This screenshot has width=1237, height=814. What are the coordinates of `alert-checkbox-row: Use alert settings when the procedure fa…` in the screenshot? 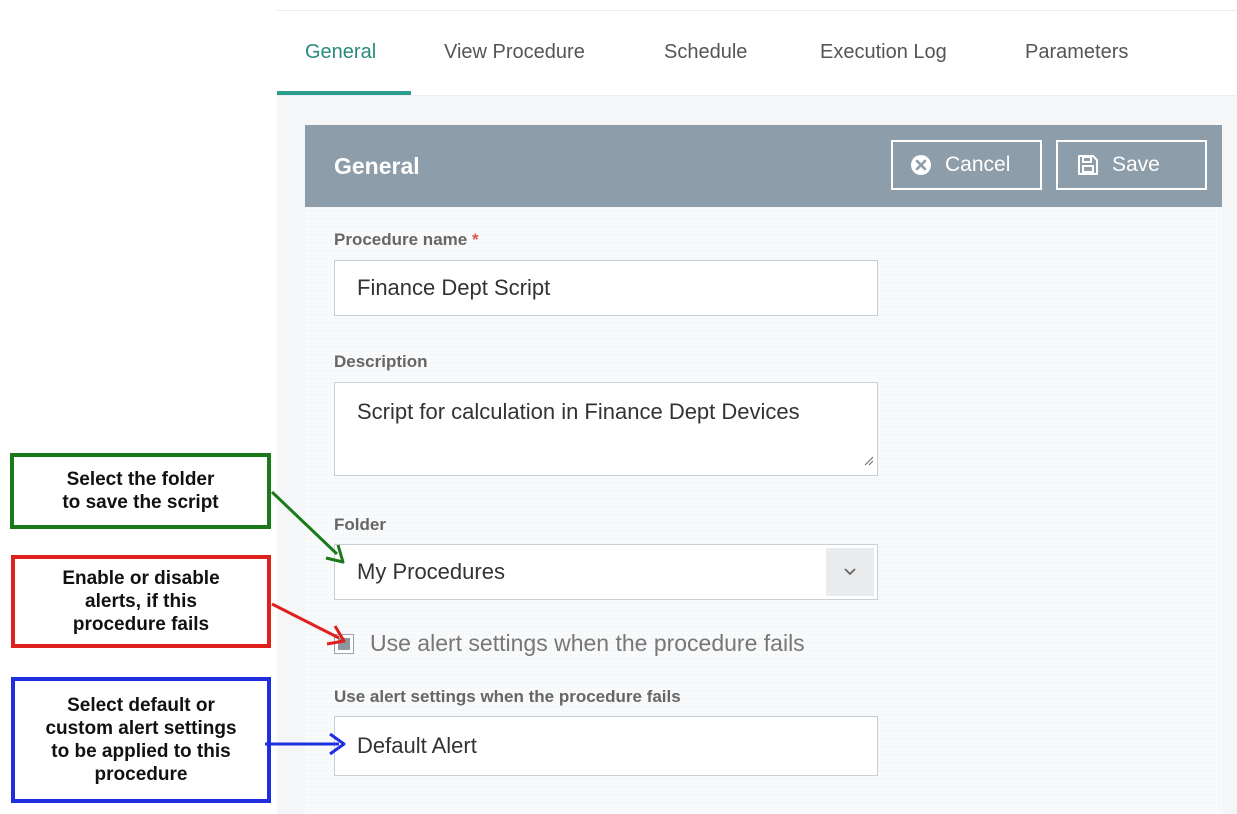 It's located at (569, 643).